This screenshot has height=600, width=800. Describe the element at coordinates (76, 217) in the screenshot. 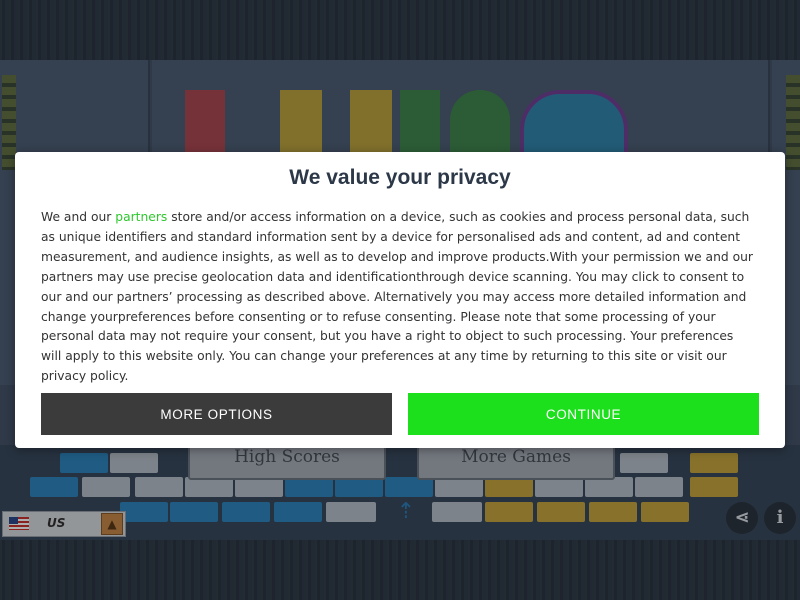

I see `body-prefix: We and our` at that location.